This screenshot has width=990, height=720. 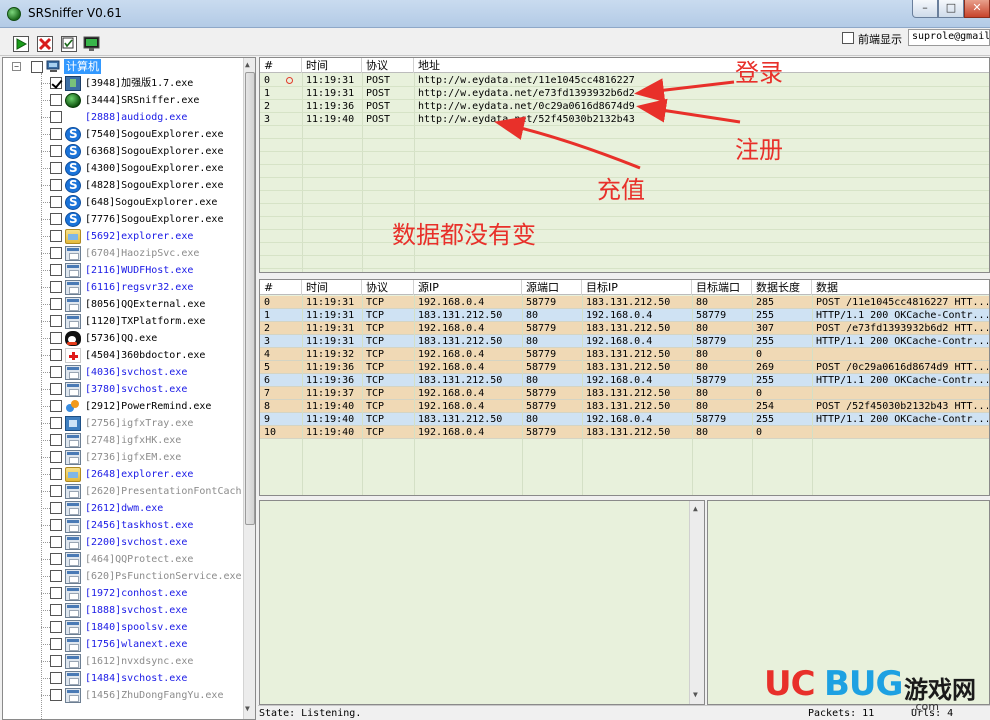 I want to click on close-button: ✕, so click(x=977, y=9).